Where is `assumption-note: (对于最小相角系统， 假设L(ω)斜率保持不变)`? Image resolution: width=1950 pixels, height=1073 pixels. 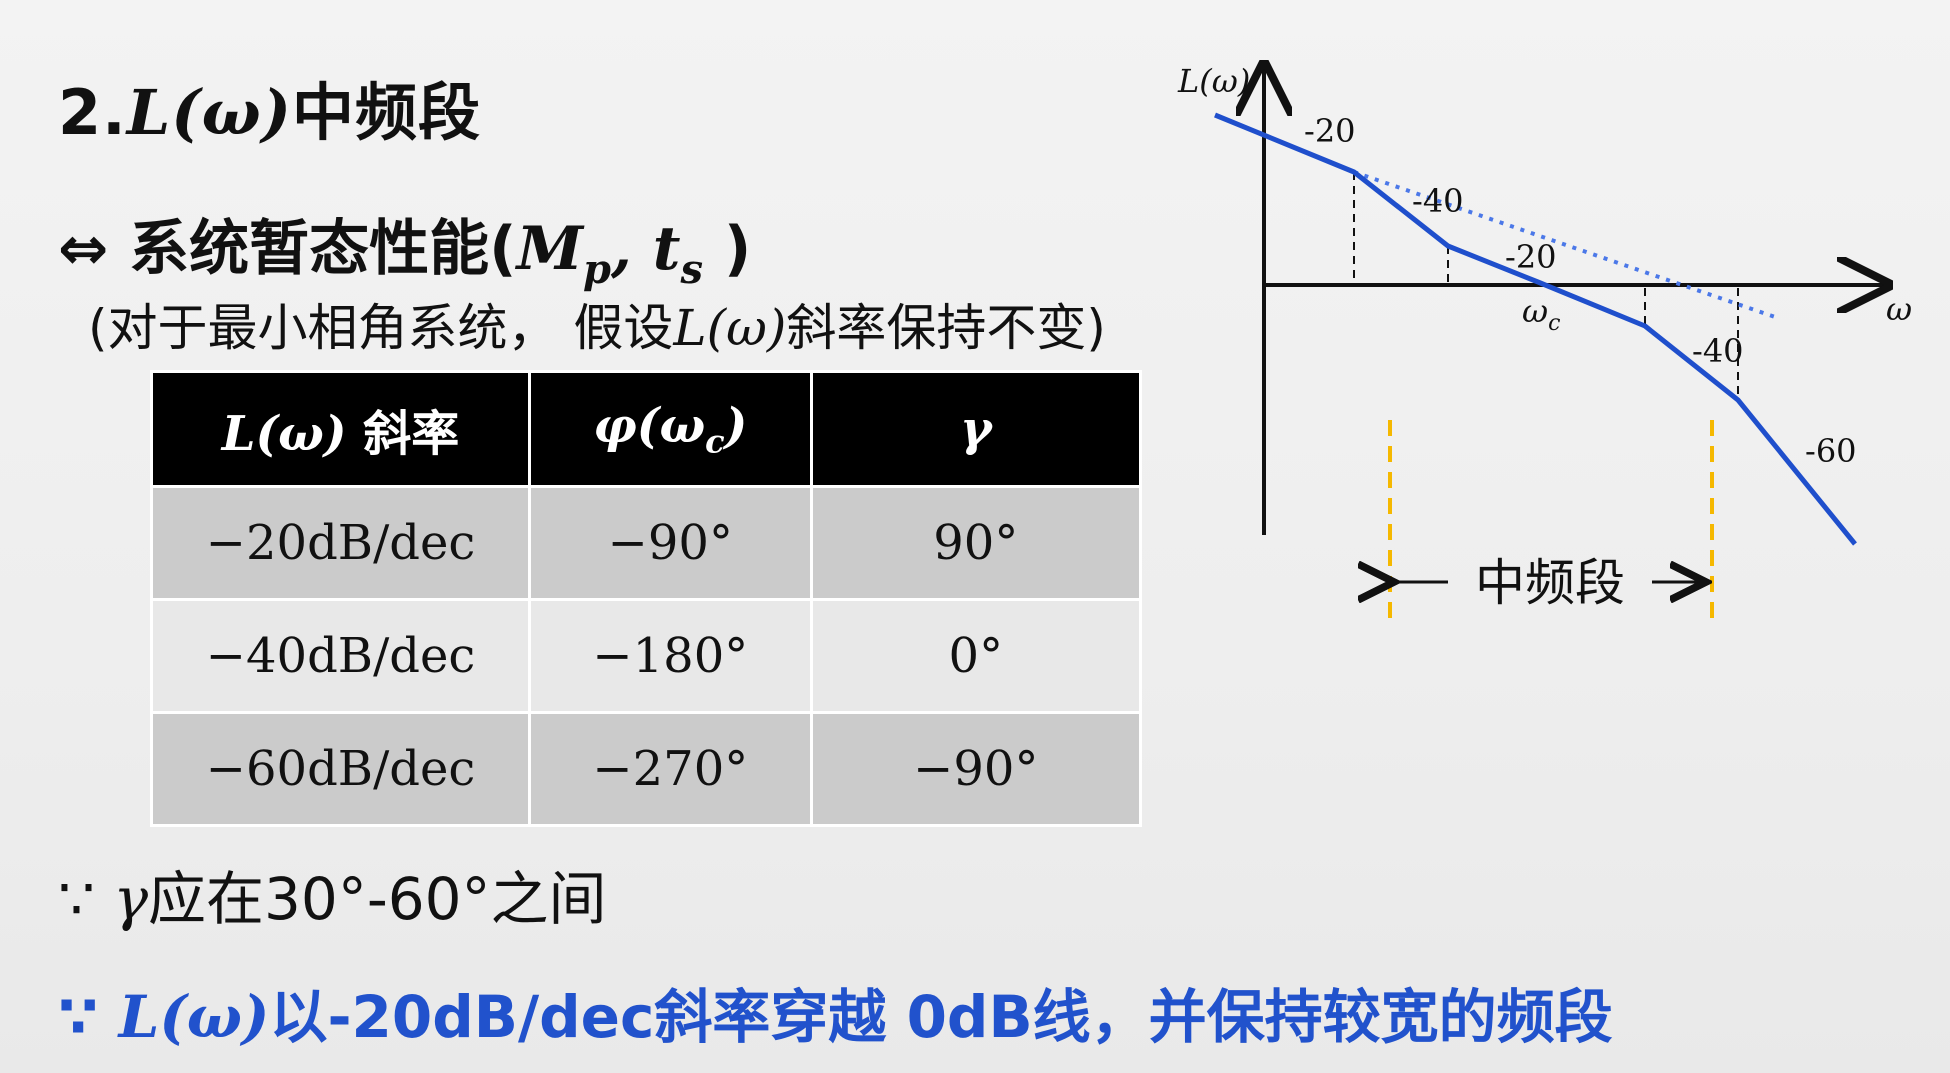
assumption-note: (对于最小相角系统， 假设L(ω)斜率保持不变) is located at coordinates (597, 324).